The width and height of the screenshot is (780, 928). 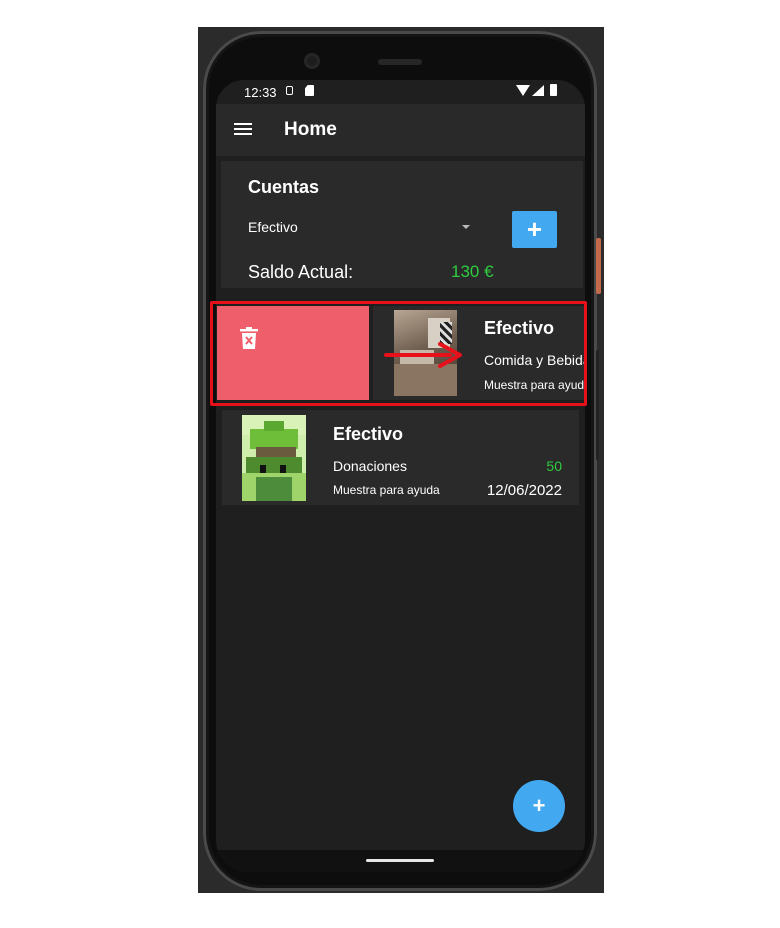 What do you see at coordinates (400, 130) in the screenshot?
I see `app-bar: Home` at bounding box center [400, 130].